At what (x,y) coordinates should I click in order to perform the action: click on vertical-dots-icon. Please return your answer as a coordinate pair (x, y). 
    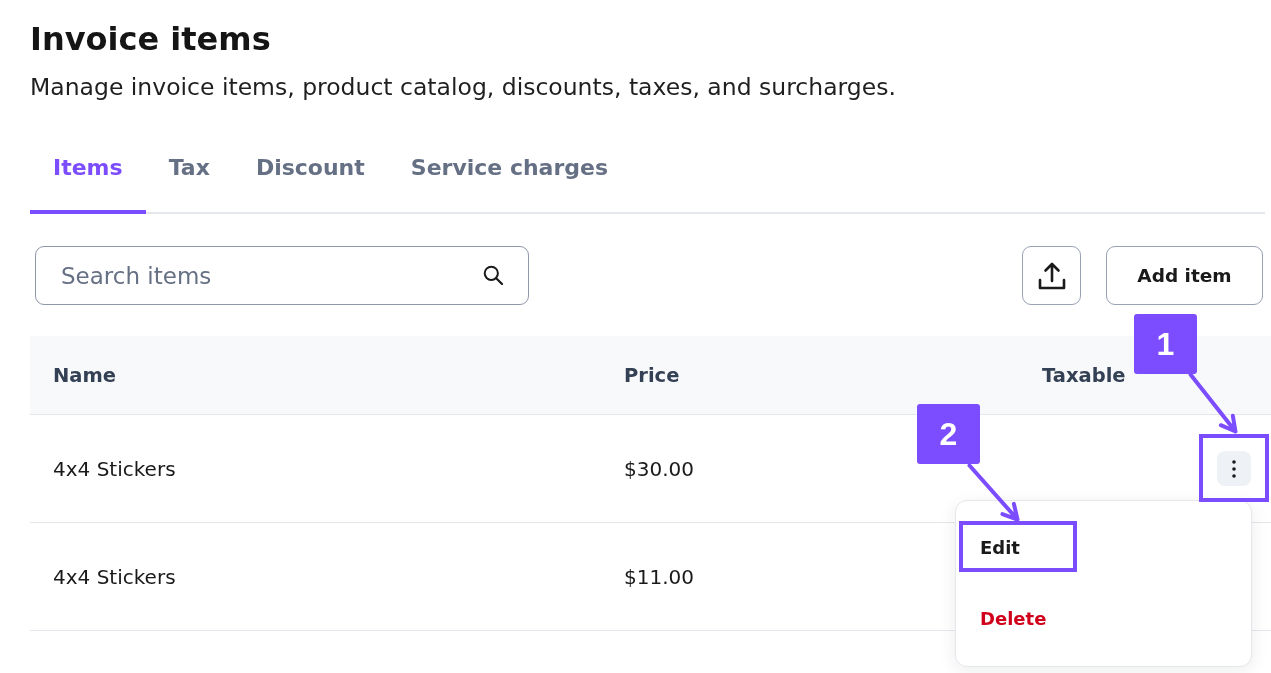
    Looking at the image, I should click on (1234, 468).